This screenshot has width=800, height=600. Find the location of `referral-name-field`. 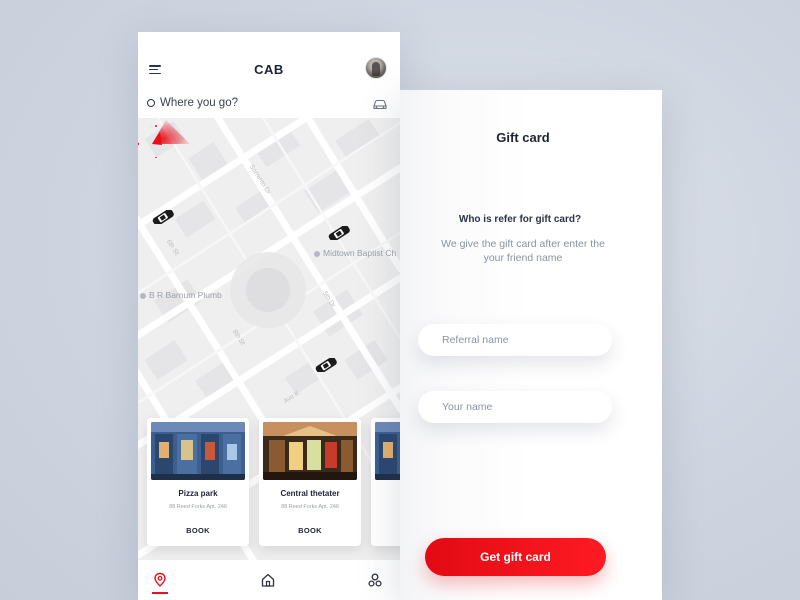

referral-name-field is located at coordinates (515, 340).